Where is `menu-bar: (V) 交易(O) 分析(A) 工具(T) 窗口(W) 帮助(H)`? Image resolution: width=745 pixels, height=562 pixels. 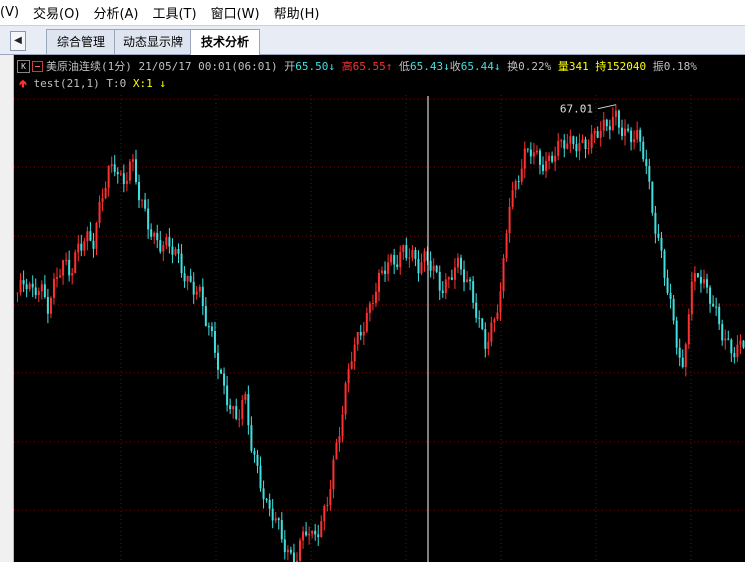 menu-bar: (V) 交易(O) 分析(A) 工具(T) 窗口(W) 帮助(H) is located at coordinates (372, 13).